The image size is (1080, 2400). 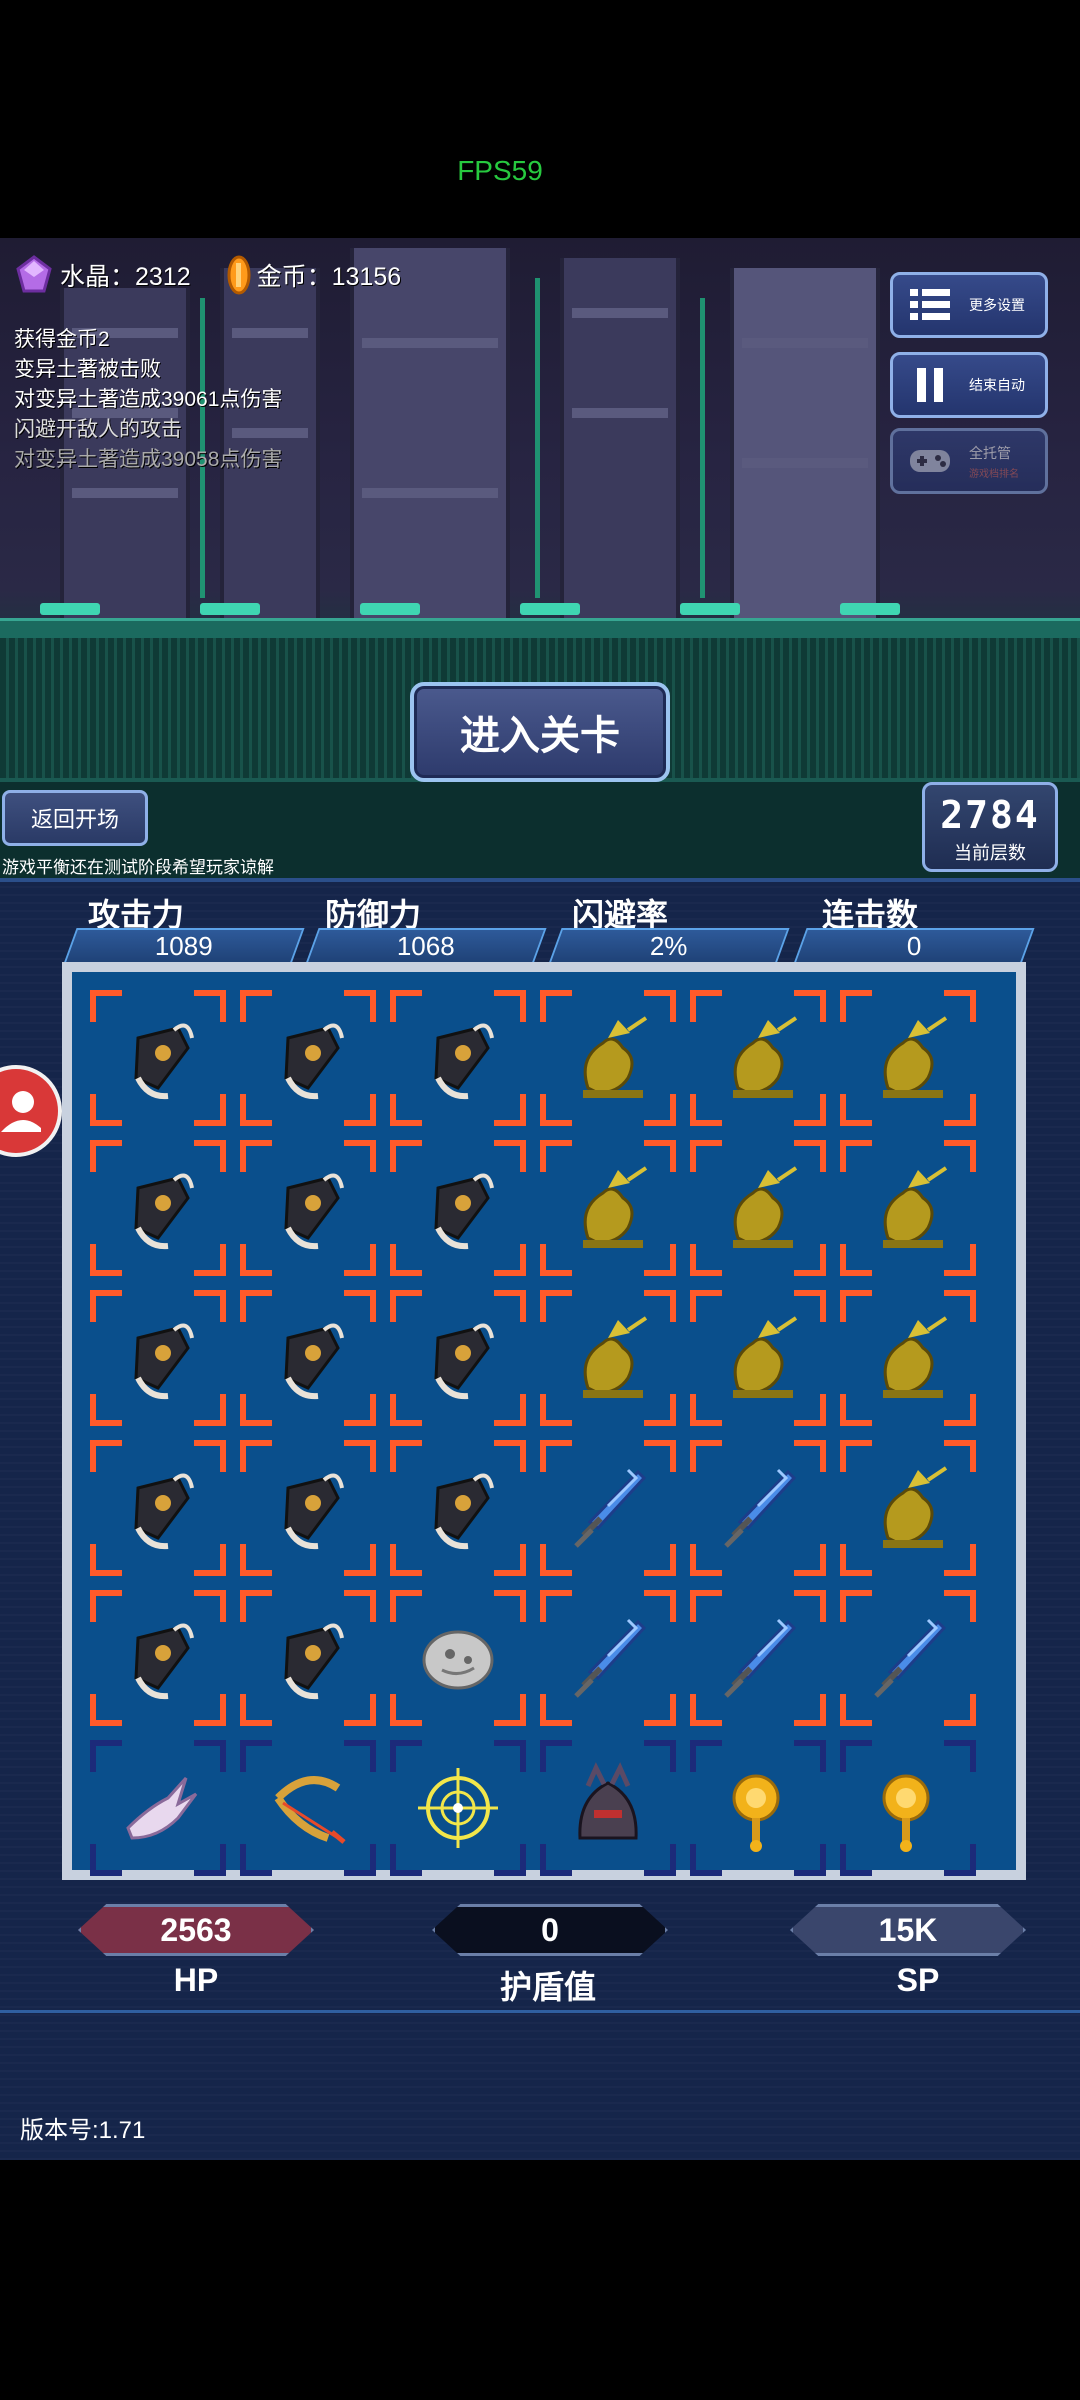 What do you see at coordinates (98, 429) in the screenshot?
I see `log-line: 闪避开敌人的攻击` at bounding box center [98, 429].